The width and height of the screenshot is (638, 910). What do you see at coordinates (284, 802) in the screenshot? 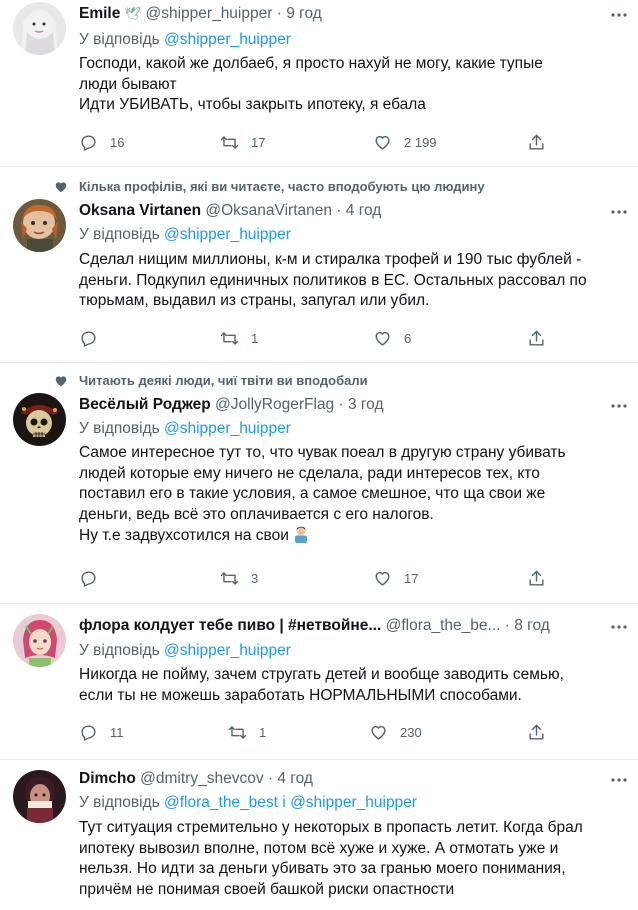
I see `reply-conjunction: і` at bounding box center [284, 802].